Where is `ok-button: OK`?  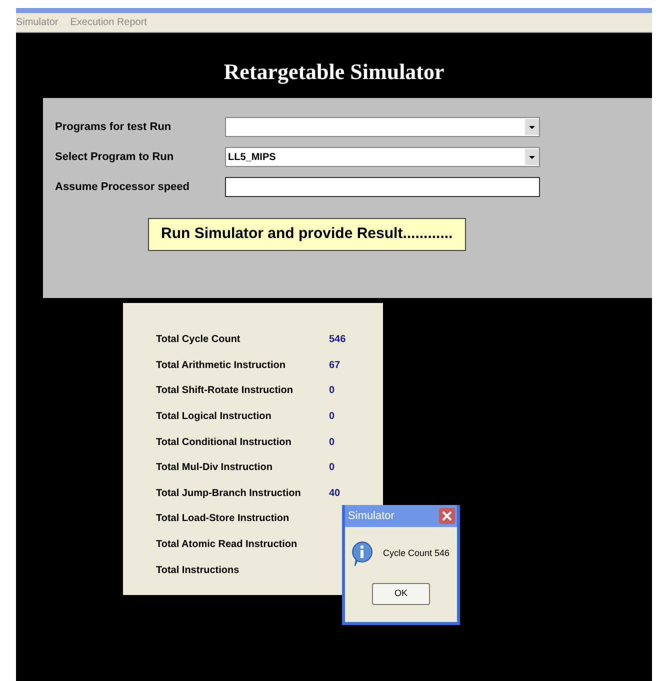 ok-button: OK is located at coordinates (401, 594).